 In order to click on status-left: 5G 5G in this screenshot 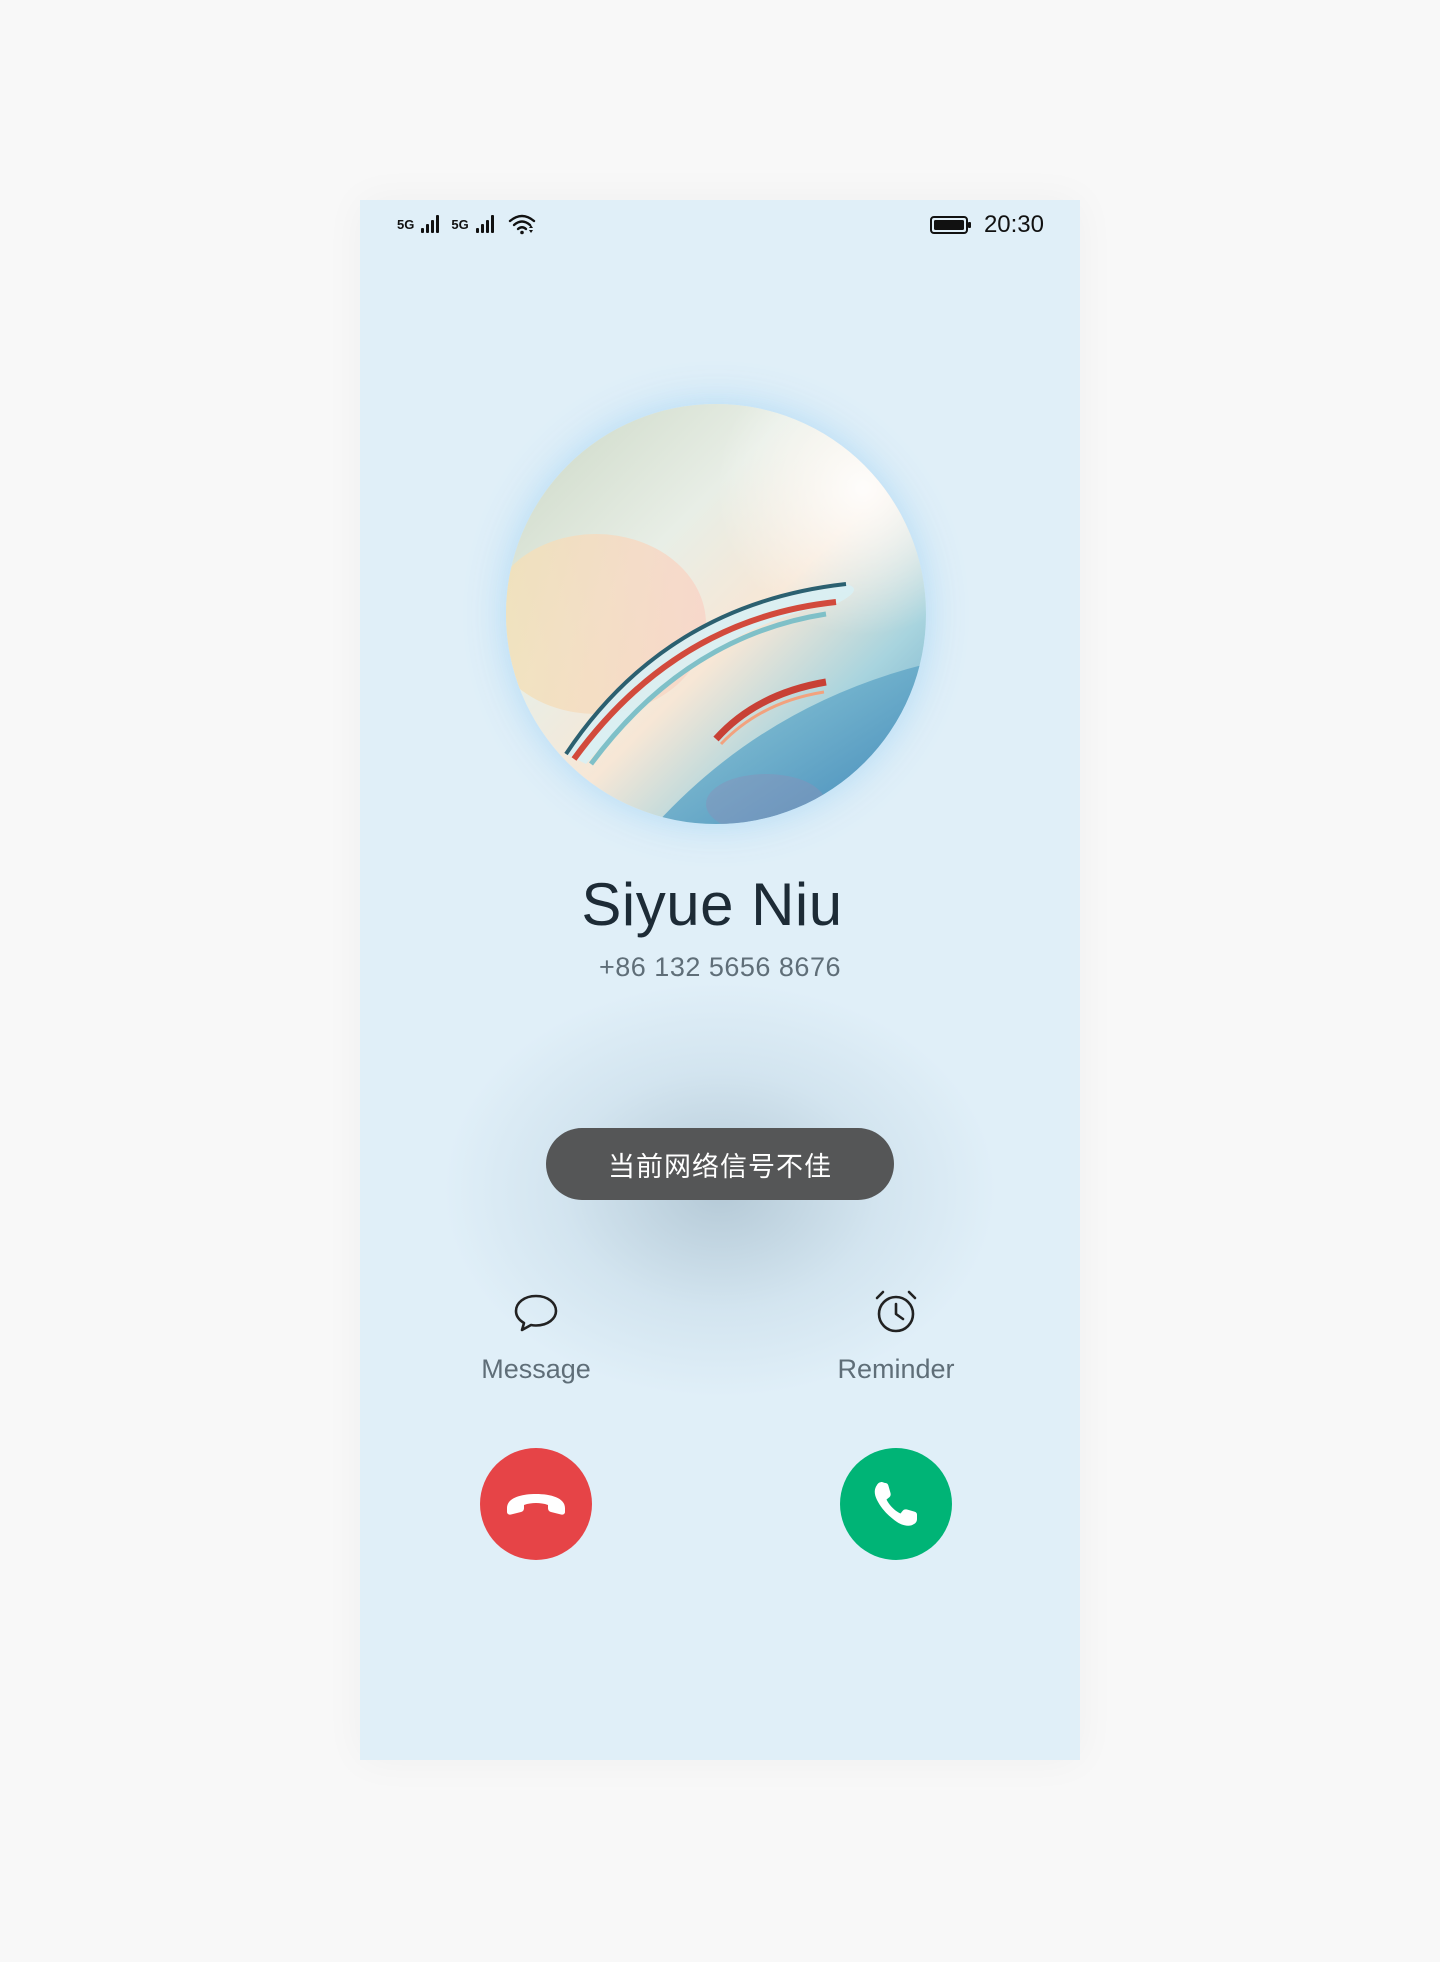, I will do `click(466, 224)`.